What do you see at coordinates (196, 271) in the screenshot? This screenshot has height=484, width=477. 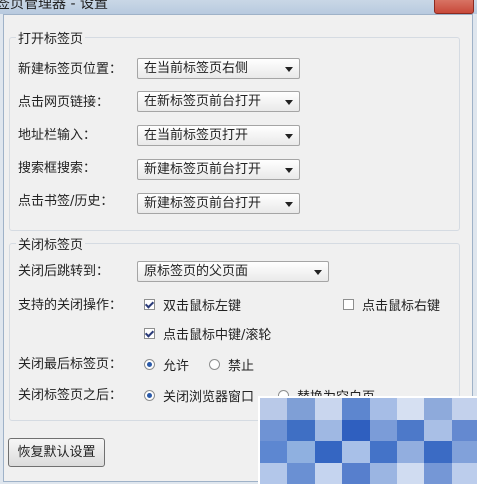 I see `jump-after-close-value: 原标签页的父页面` at bounding box center [196, 271].